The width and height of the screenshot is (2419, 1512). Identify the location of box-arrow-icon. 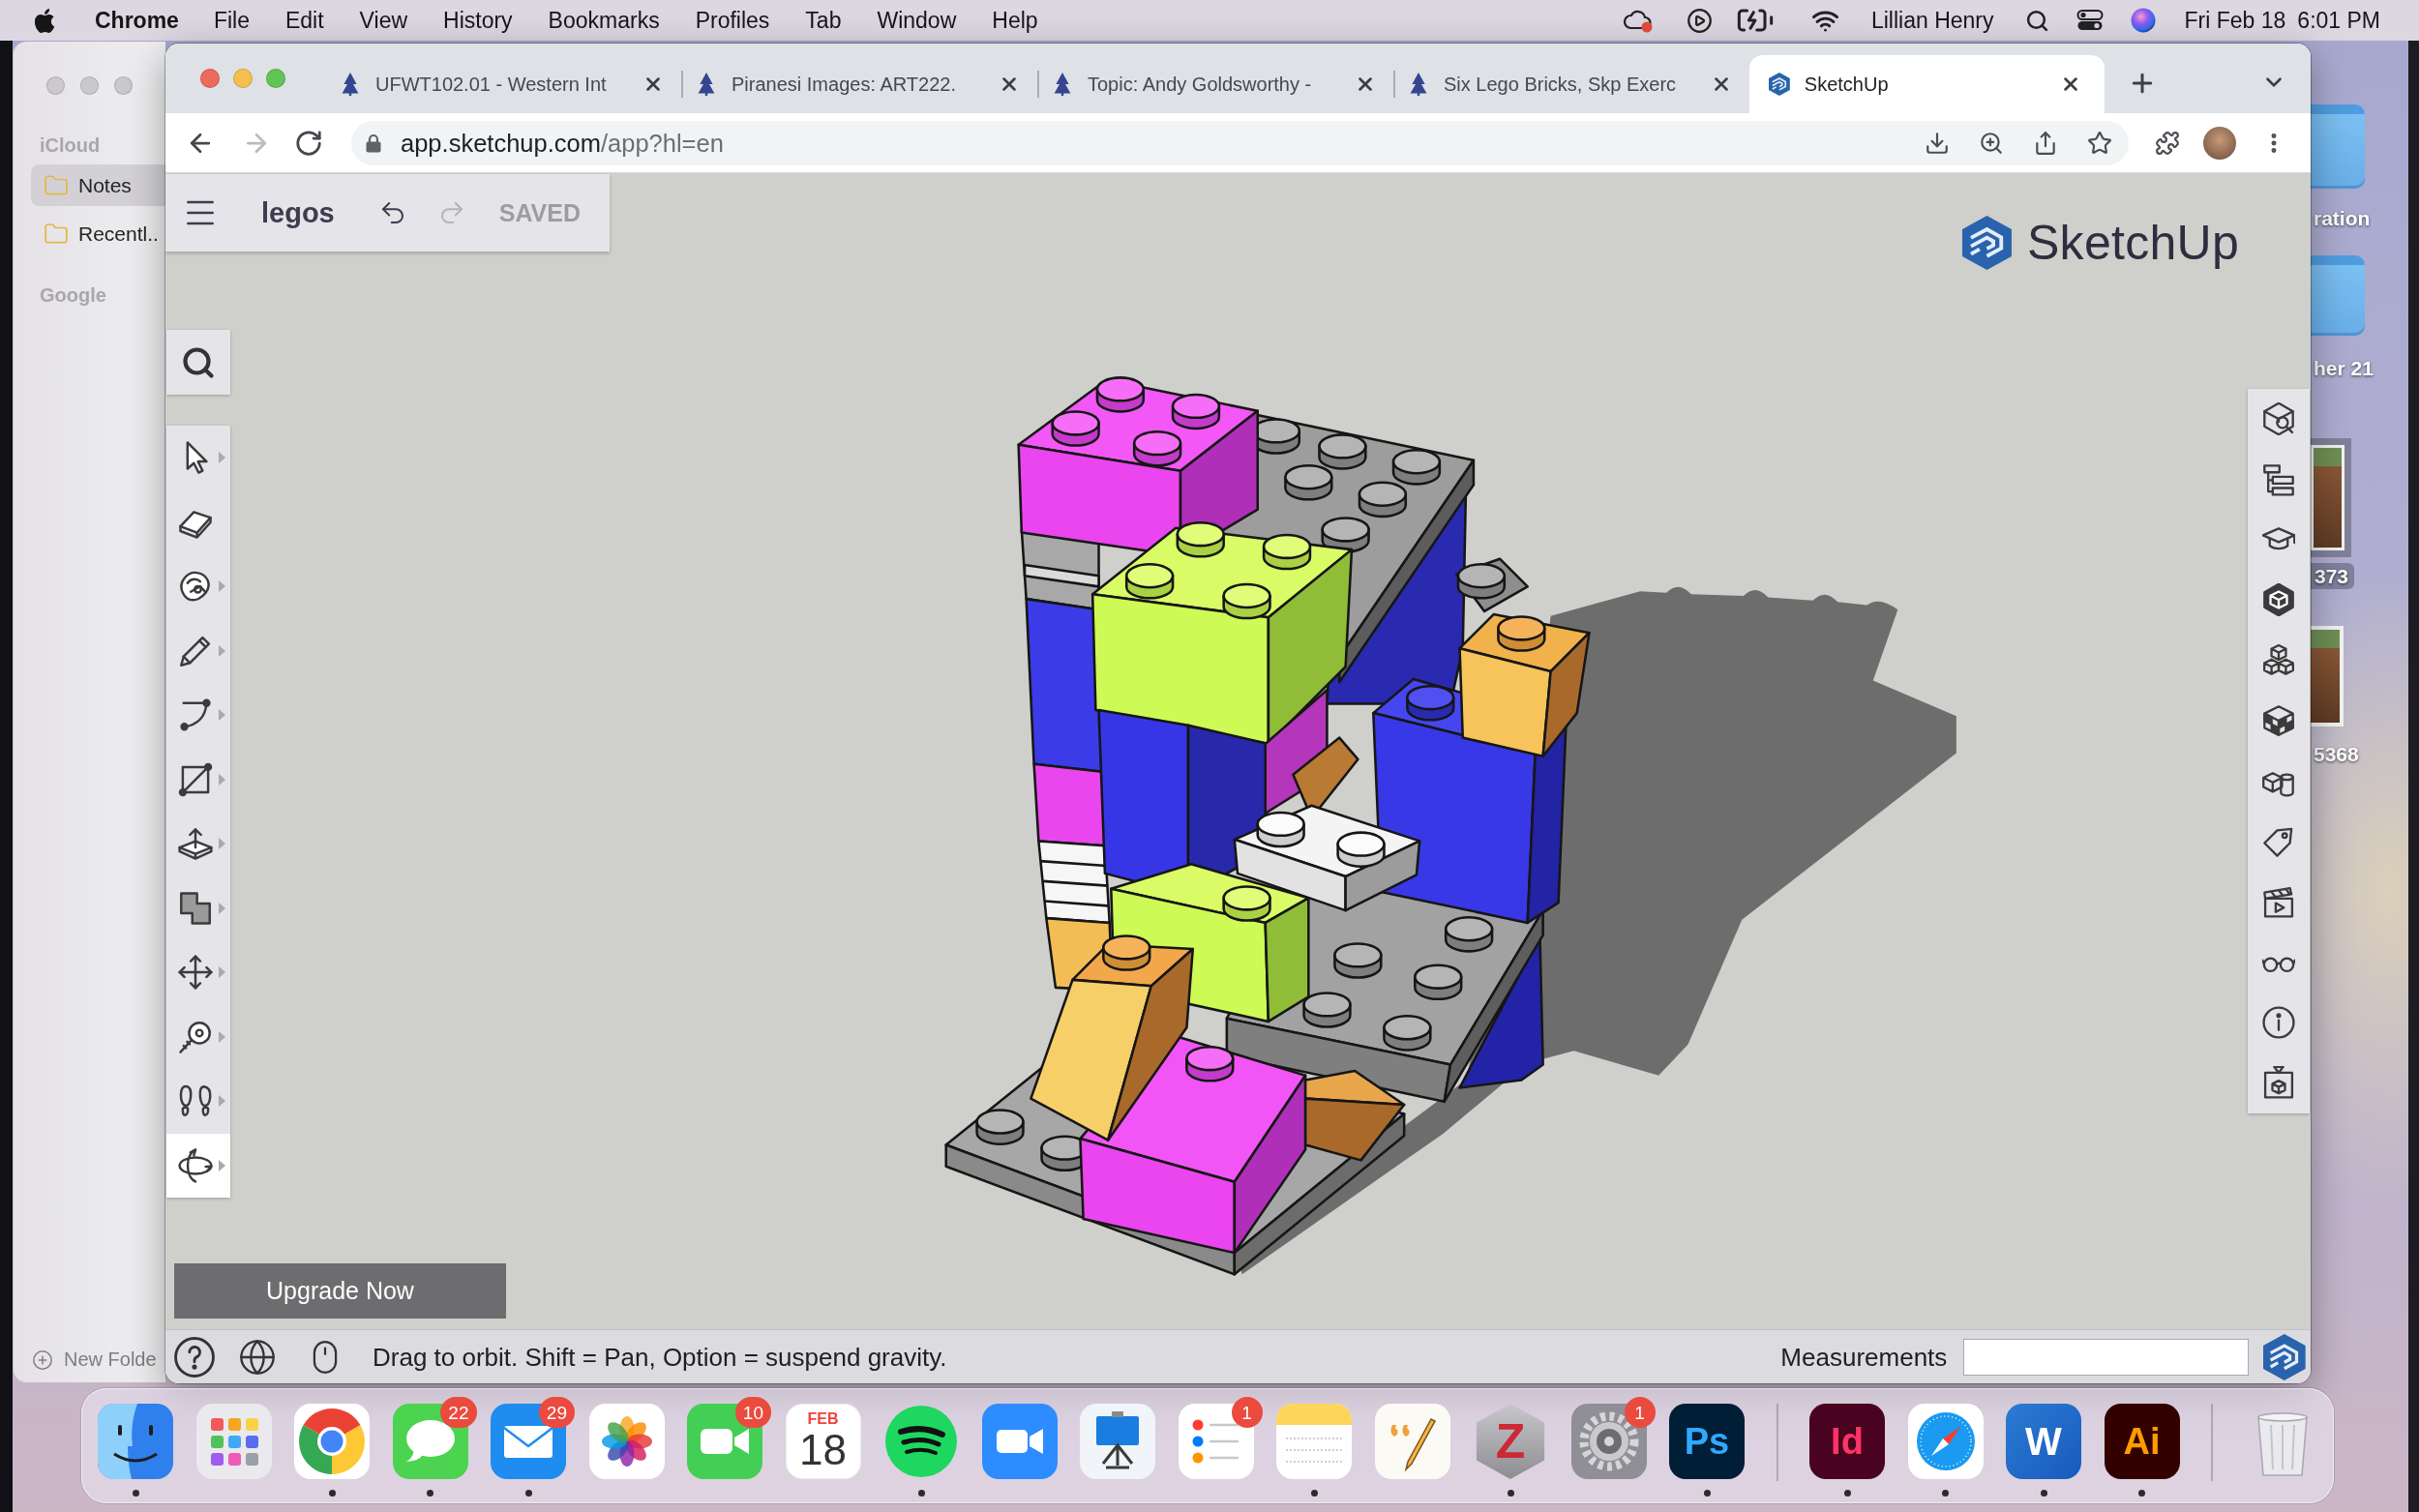
(2279, 1083).